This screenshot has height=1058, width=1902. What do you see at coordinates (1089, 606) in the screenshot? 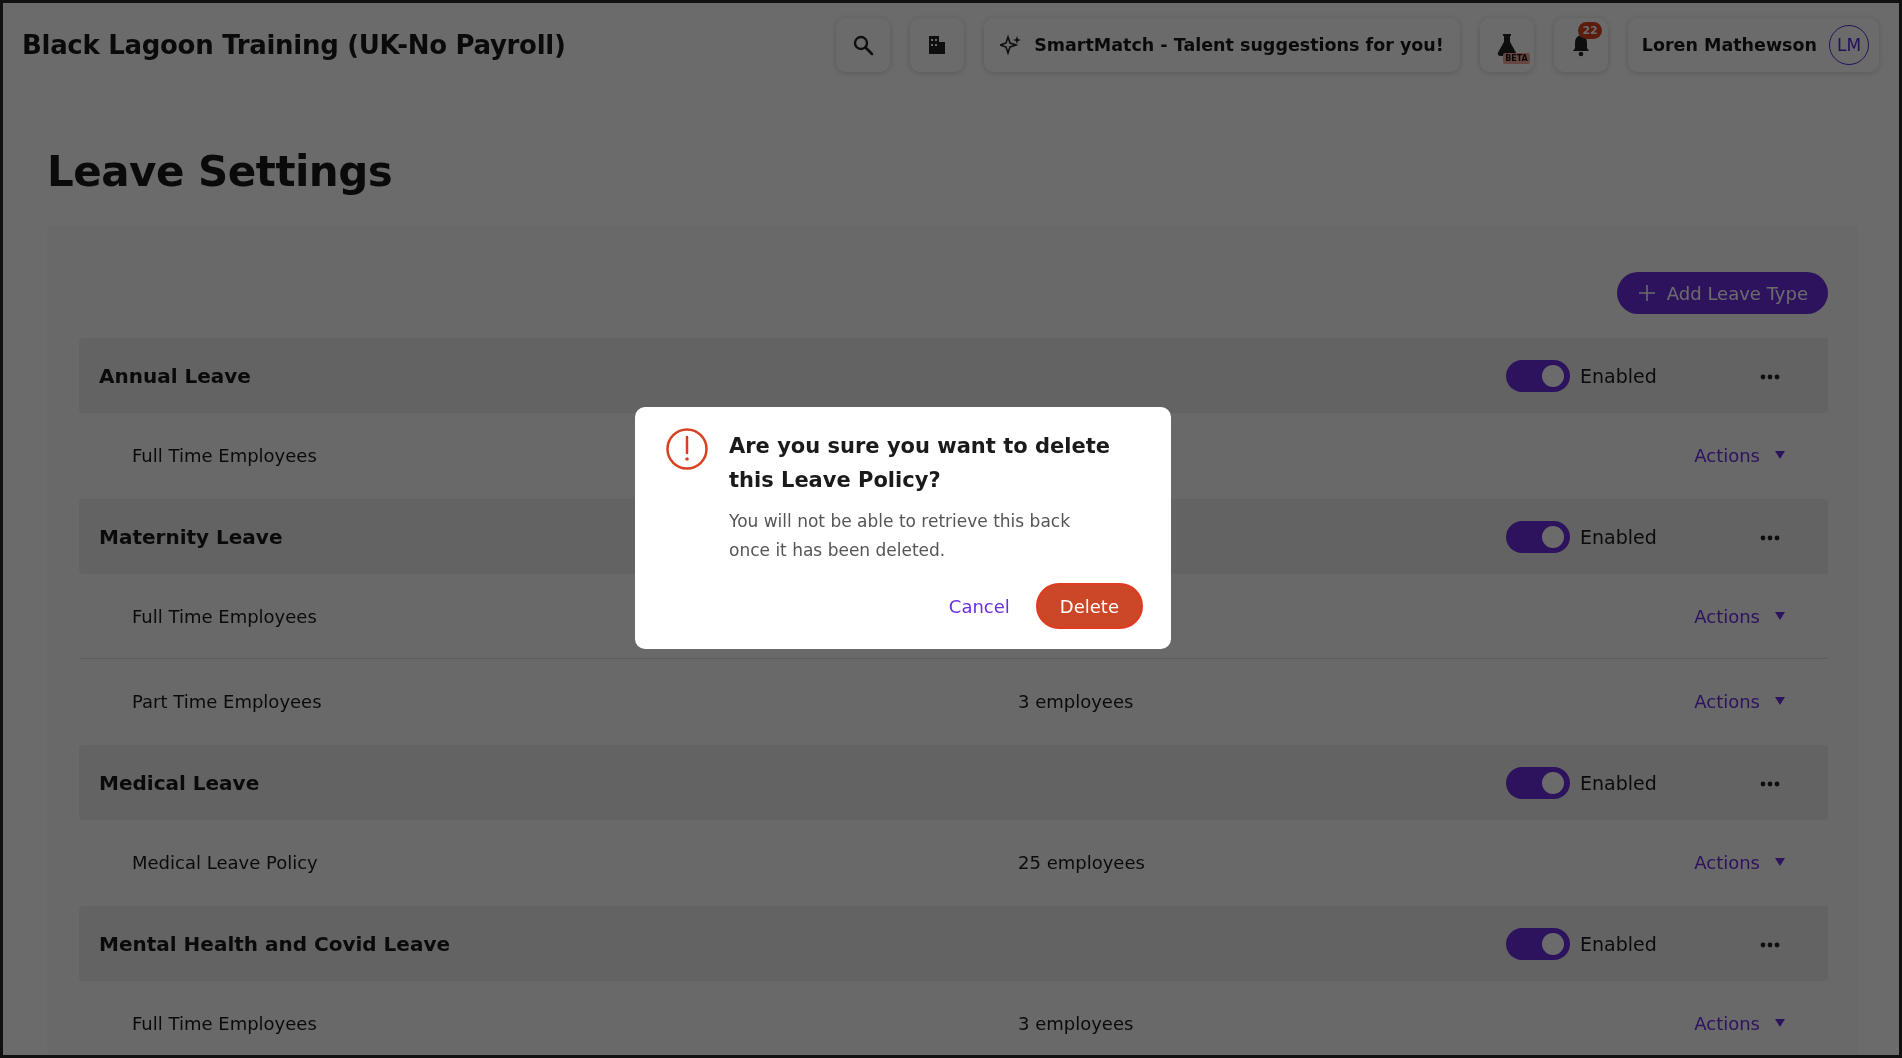
I see `delete-button: Delete` at bounding box center [1089, 606].